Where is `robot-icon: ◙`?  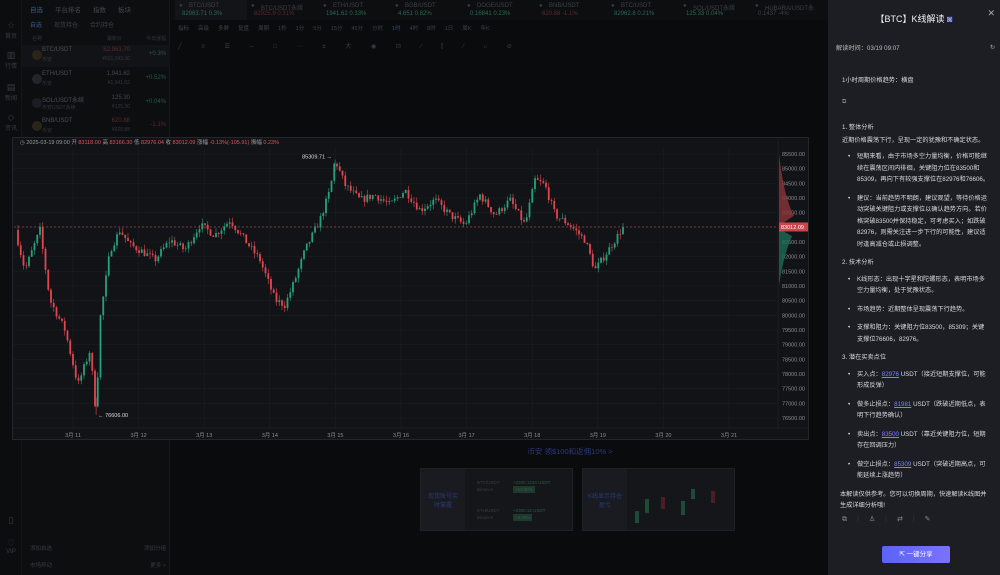
robot-icon: ◙ is located at coordinates (950, 19).